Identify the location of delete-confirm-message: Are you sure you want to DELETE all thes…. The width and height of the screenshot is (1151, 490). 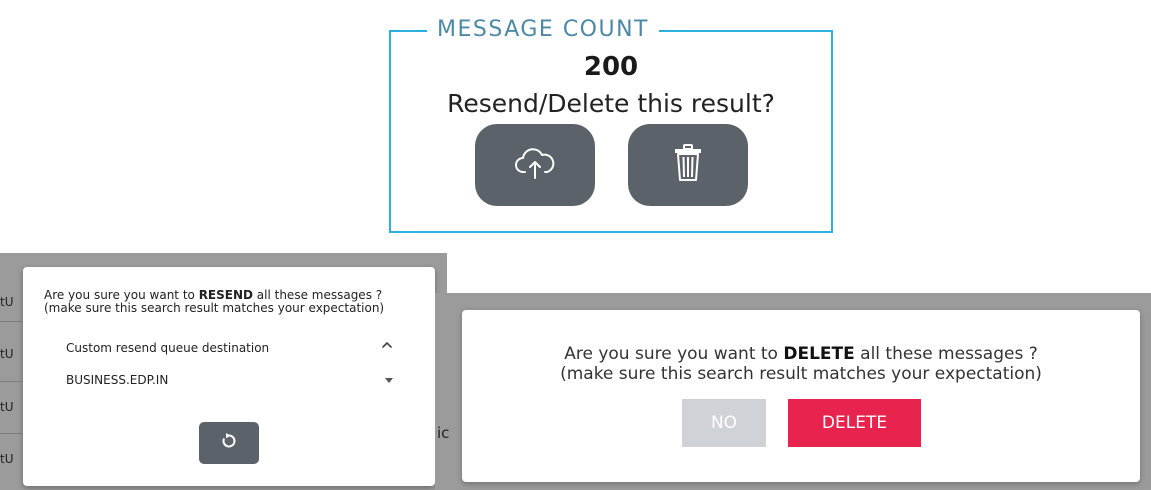
(801, 364).